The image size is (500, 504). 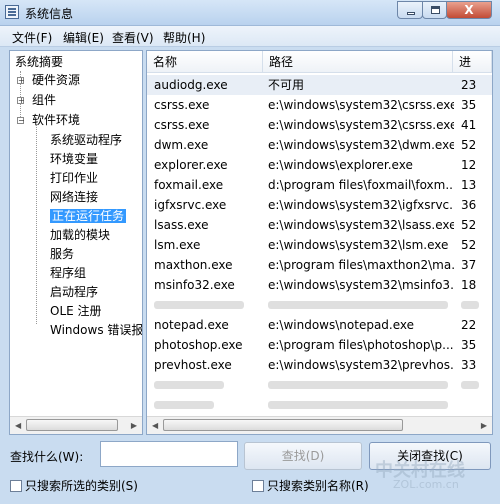 I want to click on menu-file: 文件(F), so click(x=32, y=37).